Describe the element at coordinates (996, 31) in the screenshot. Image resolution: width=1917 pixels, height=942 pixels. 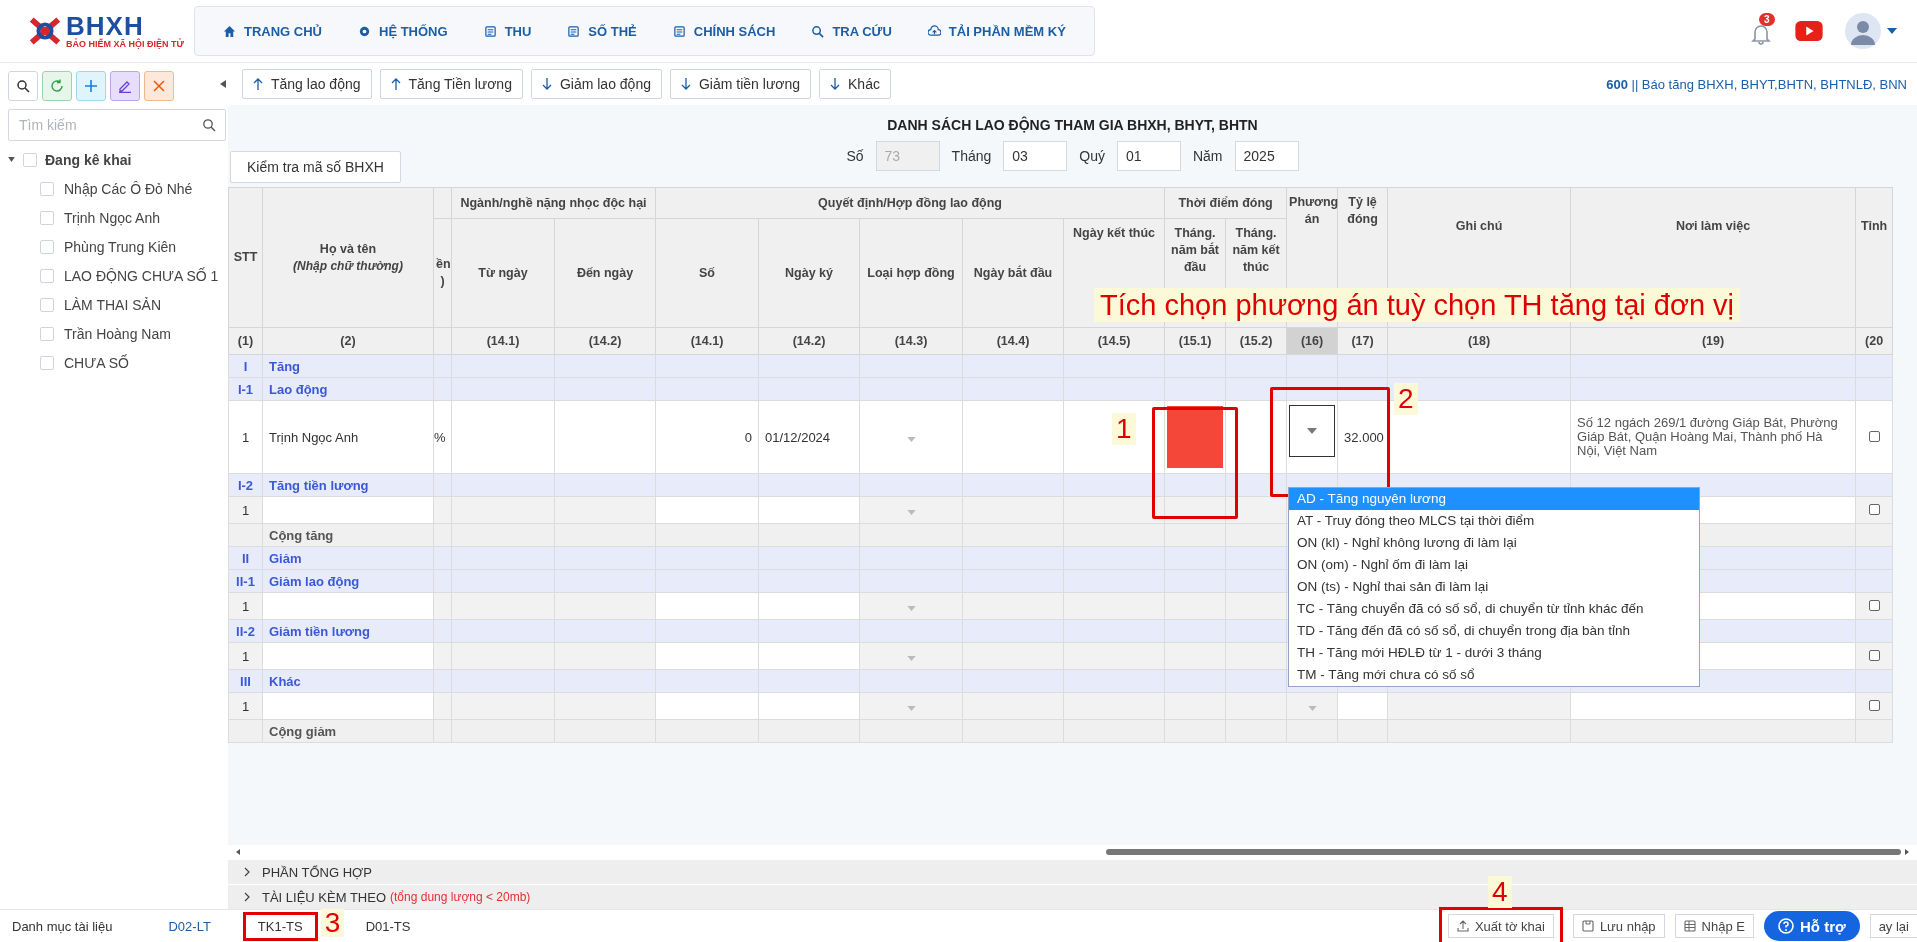
I see `nav-link: TẢI PHẦN MỀM KÝ` at that location.